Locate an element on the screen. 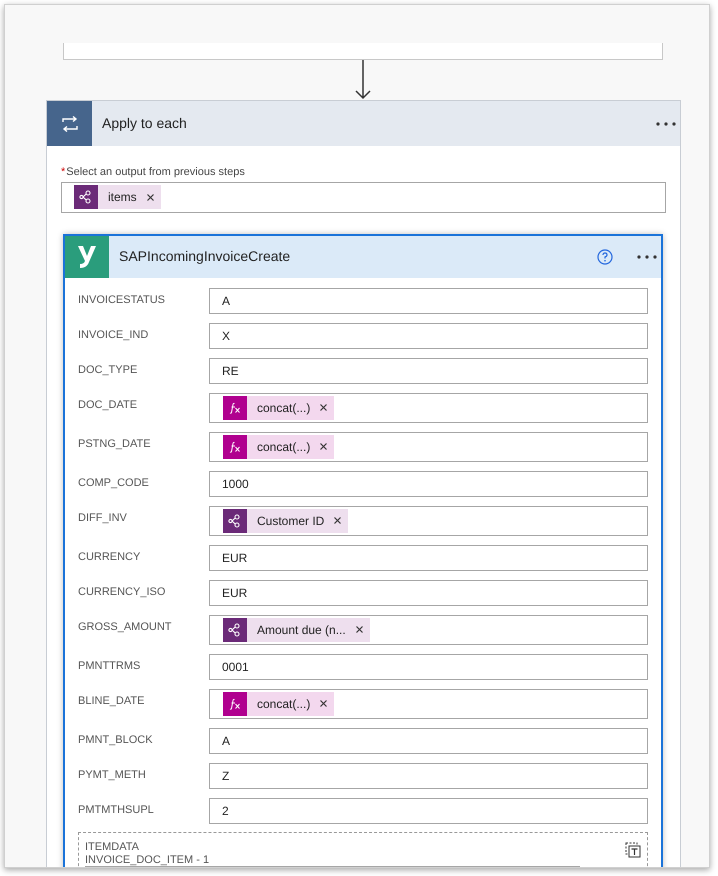  field-label: DOC_TYPE is located at coordinates (108, 370).